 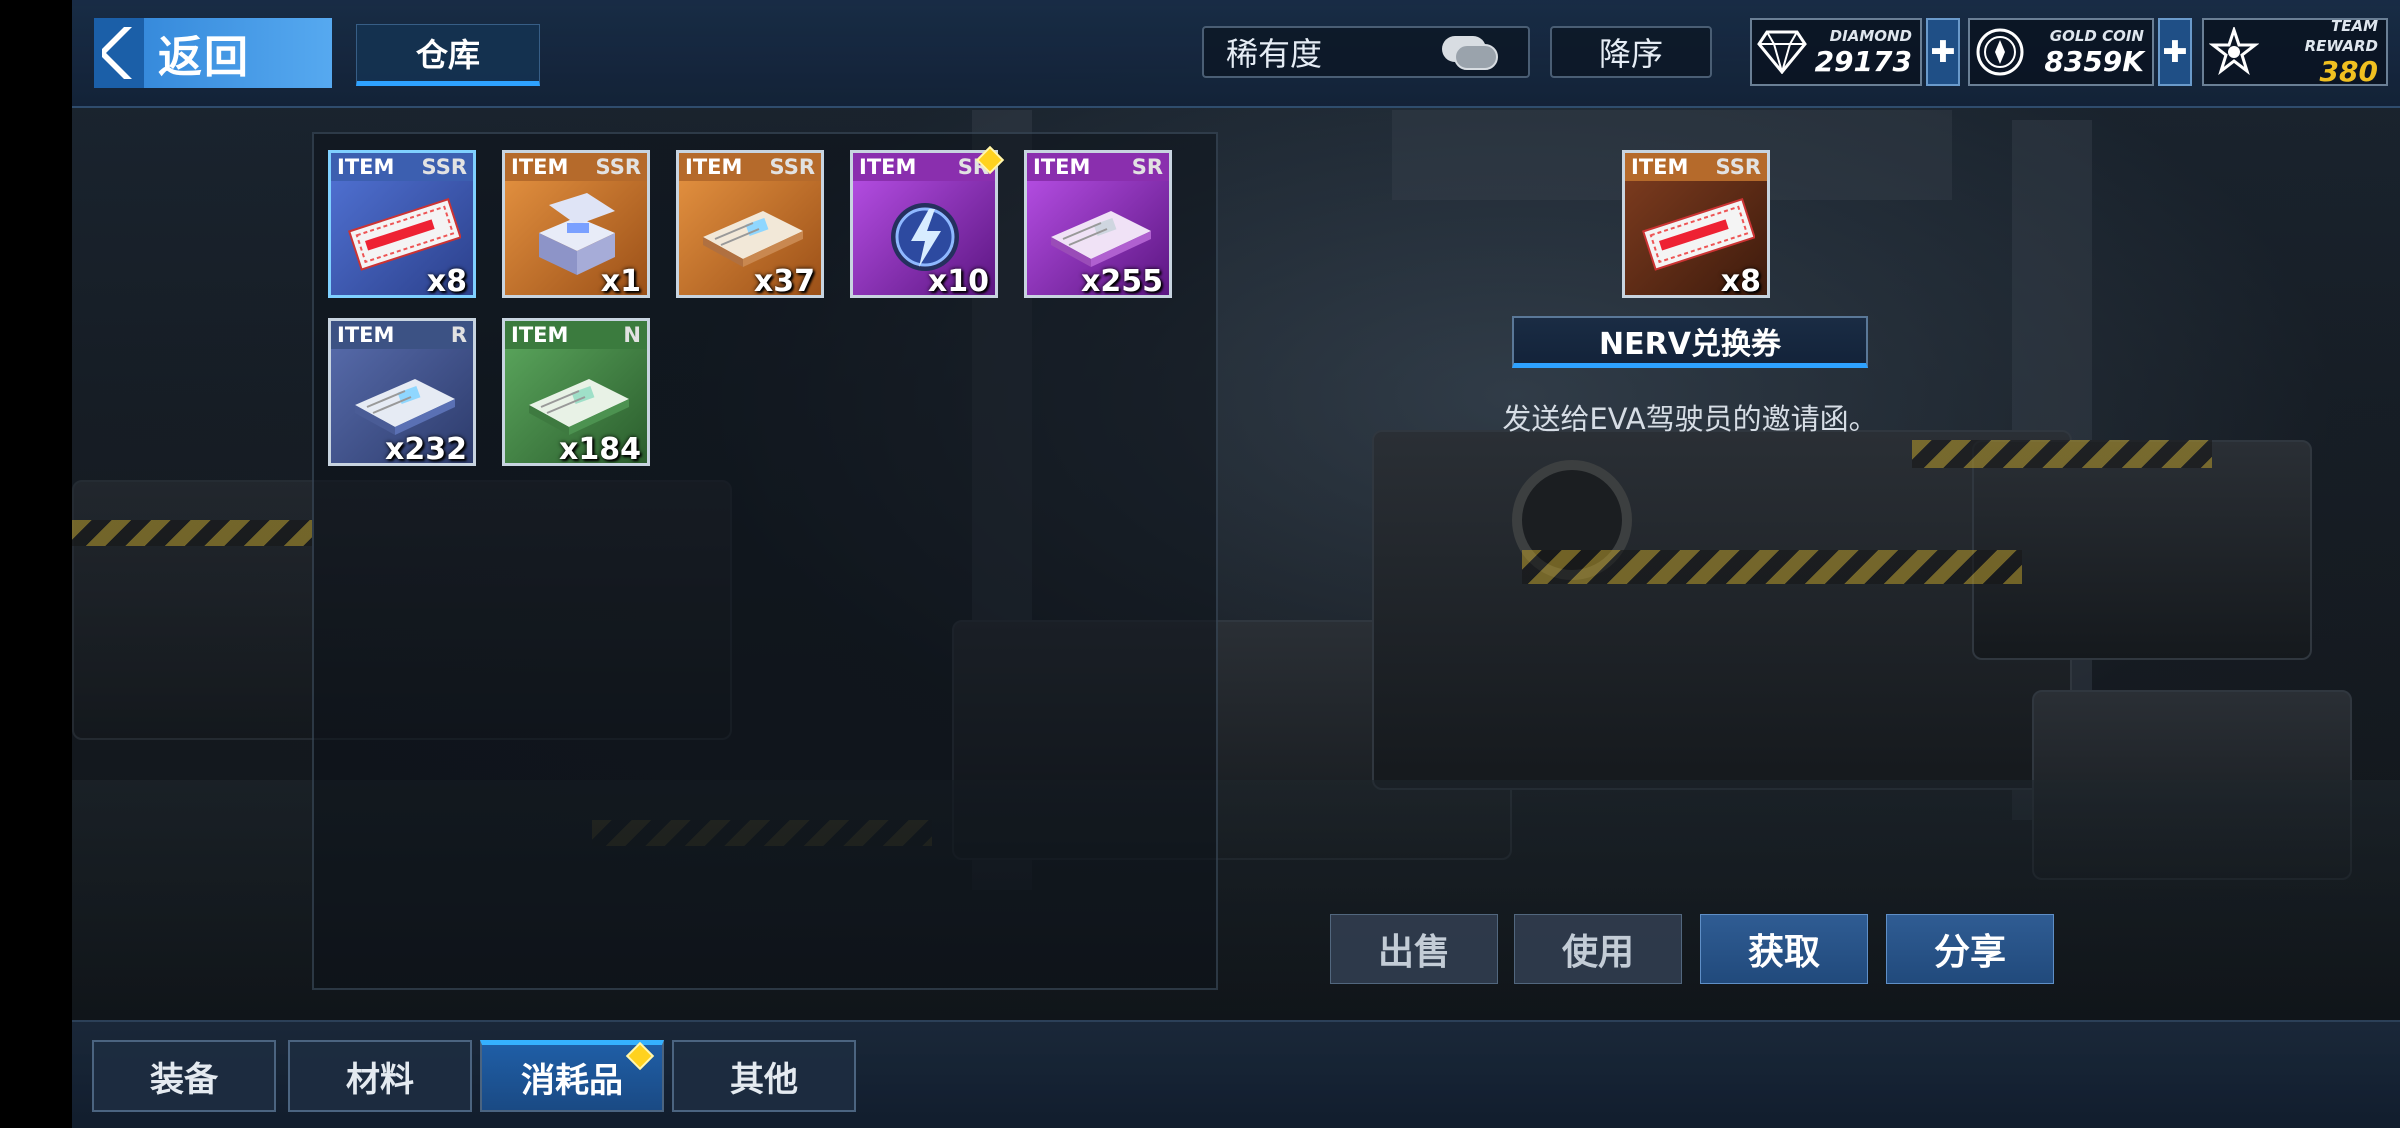 What do you see at coordinates (764, 1076) in the screenshot?
I see `tab-other: 其他` at bounding box center [764, 1076].